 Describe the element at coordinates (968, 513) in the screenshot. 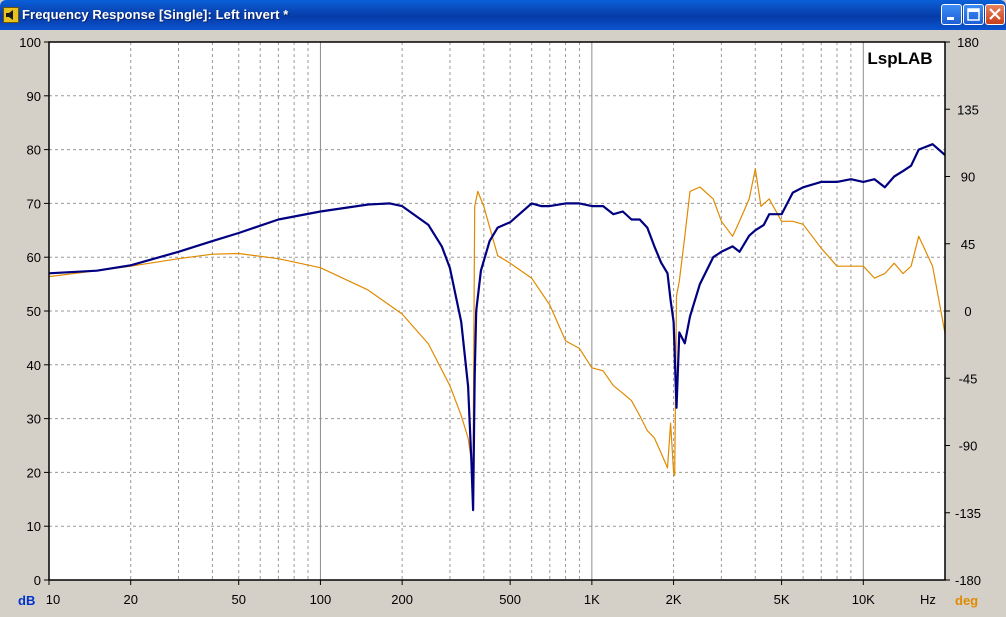

I see `y-right-tick-label: -135` at that location.